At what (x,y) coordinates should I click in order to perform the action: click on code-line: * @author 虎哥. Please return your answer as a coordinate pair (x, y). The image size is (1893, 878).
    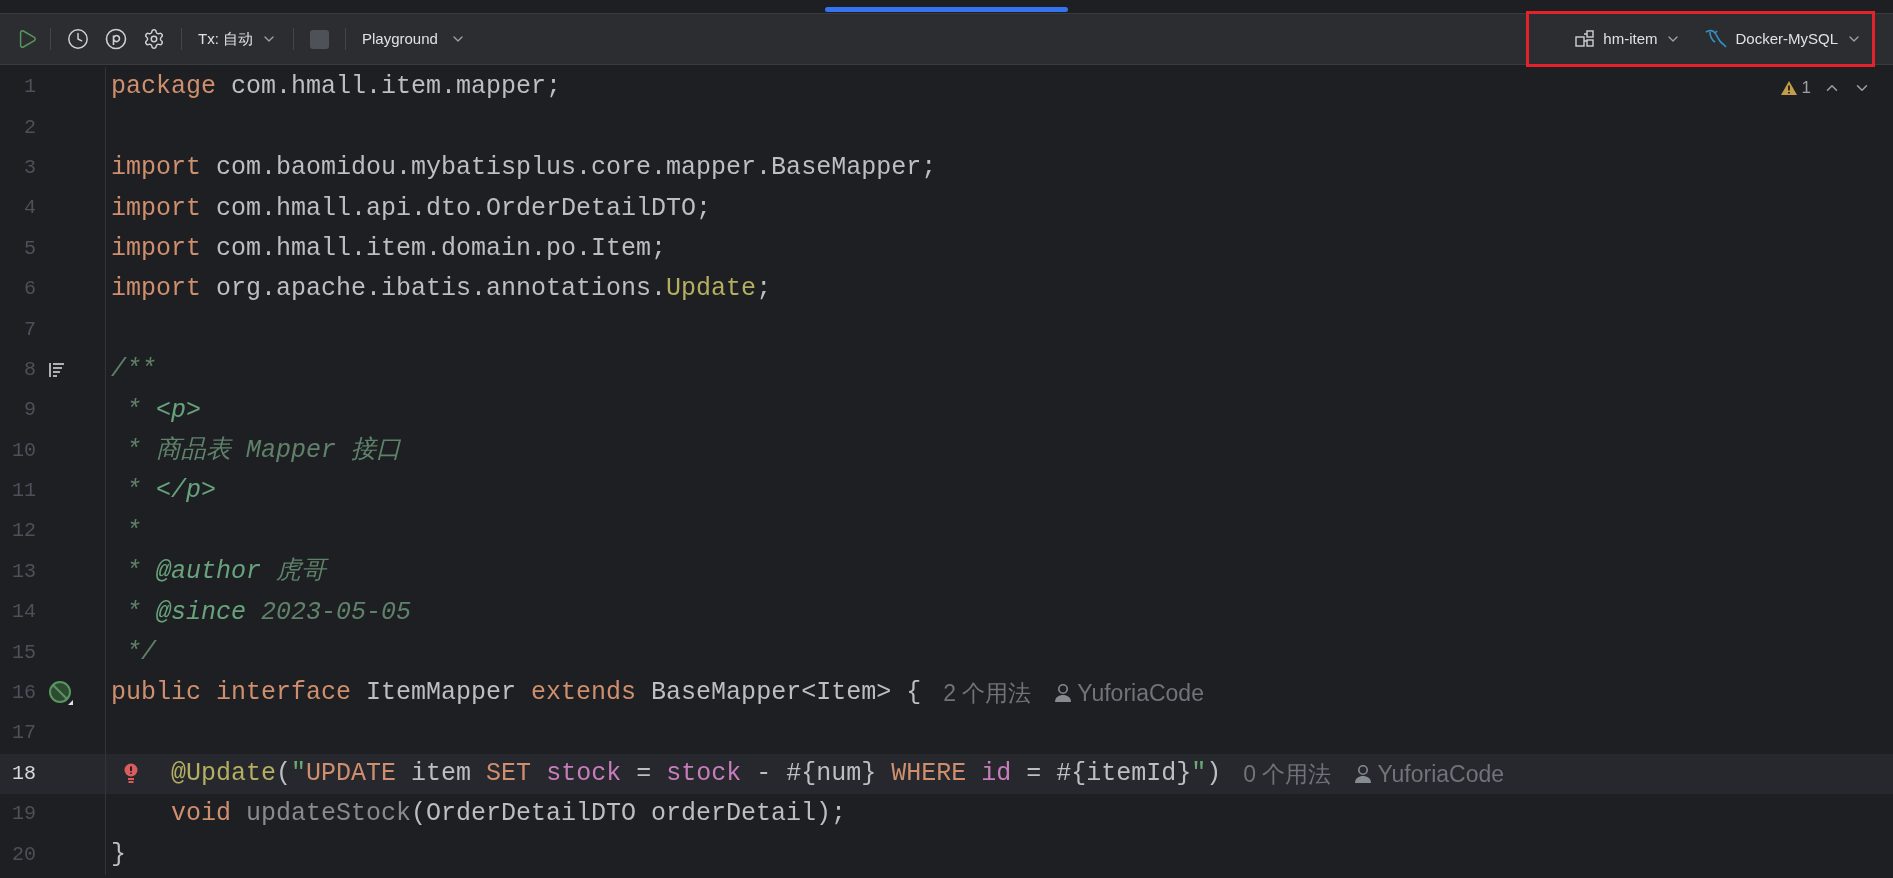
    Looking at the image, I should click on (226, 572).